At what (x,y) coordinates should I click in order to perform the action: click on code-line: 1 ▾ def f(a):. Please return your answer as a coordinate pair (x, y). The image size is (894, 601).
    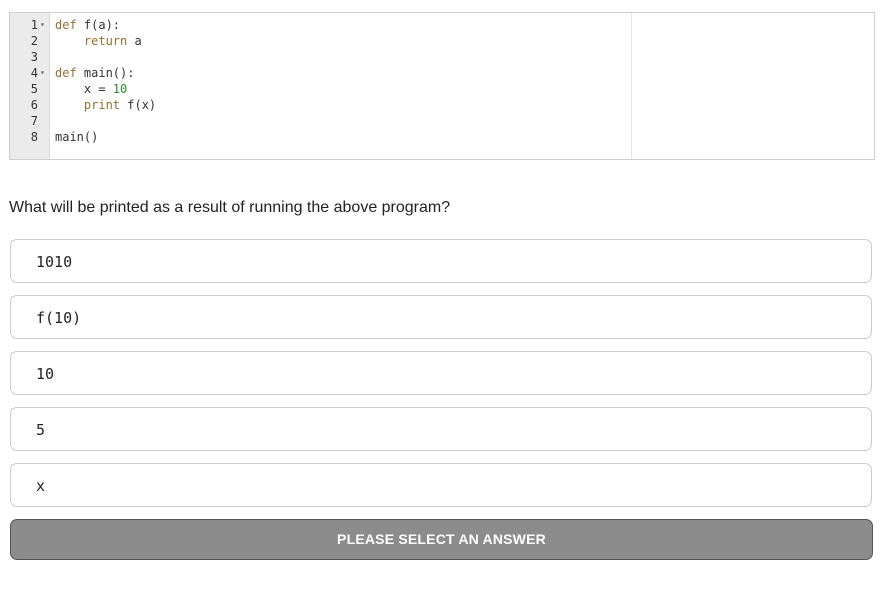
    Looking at the image, I should click on (442, 25).